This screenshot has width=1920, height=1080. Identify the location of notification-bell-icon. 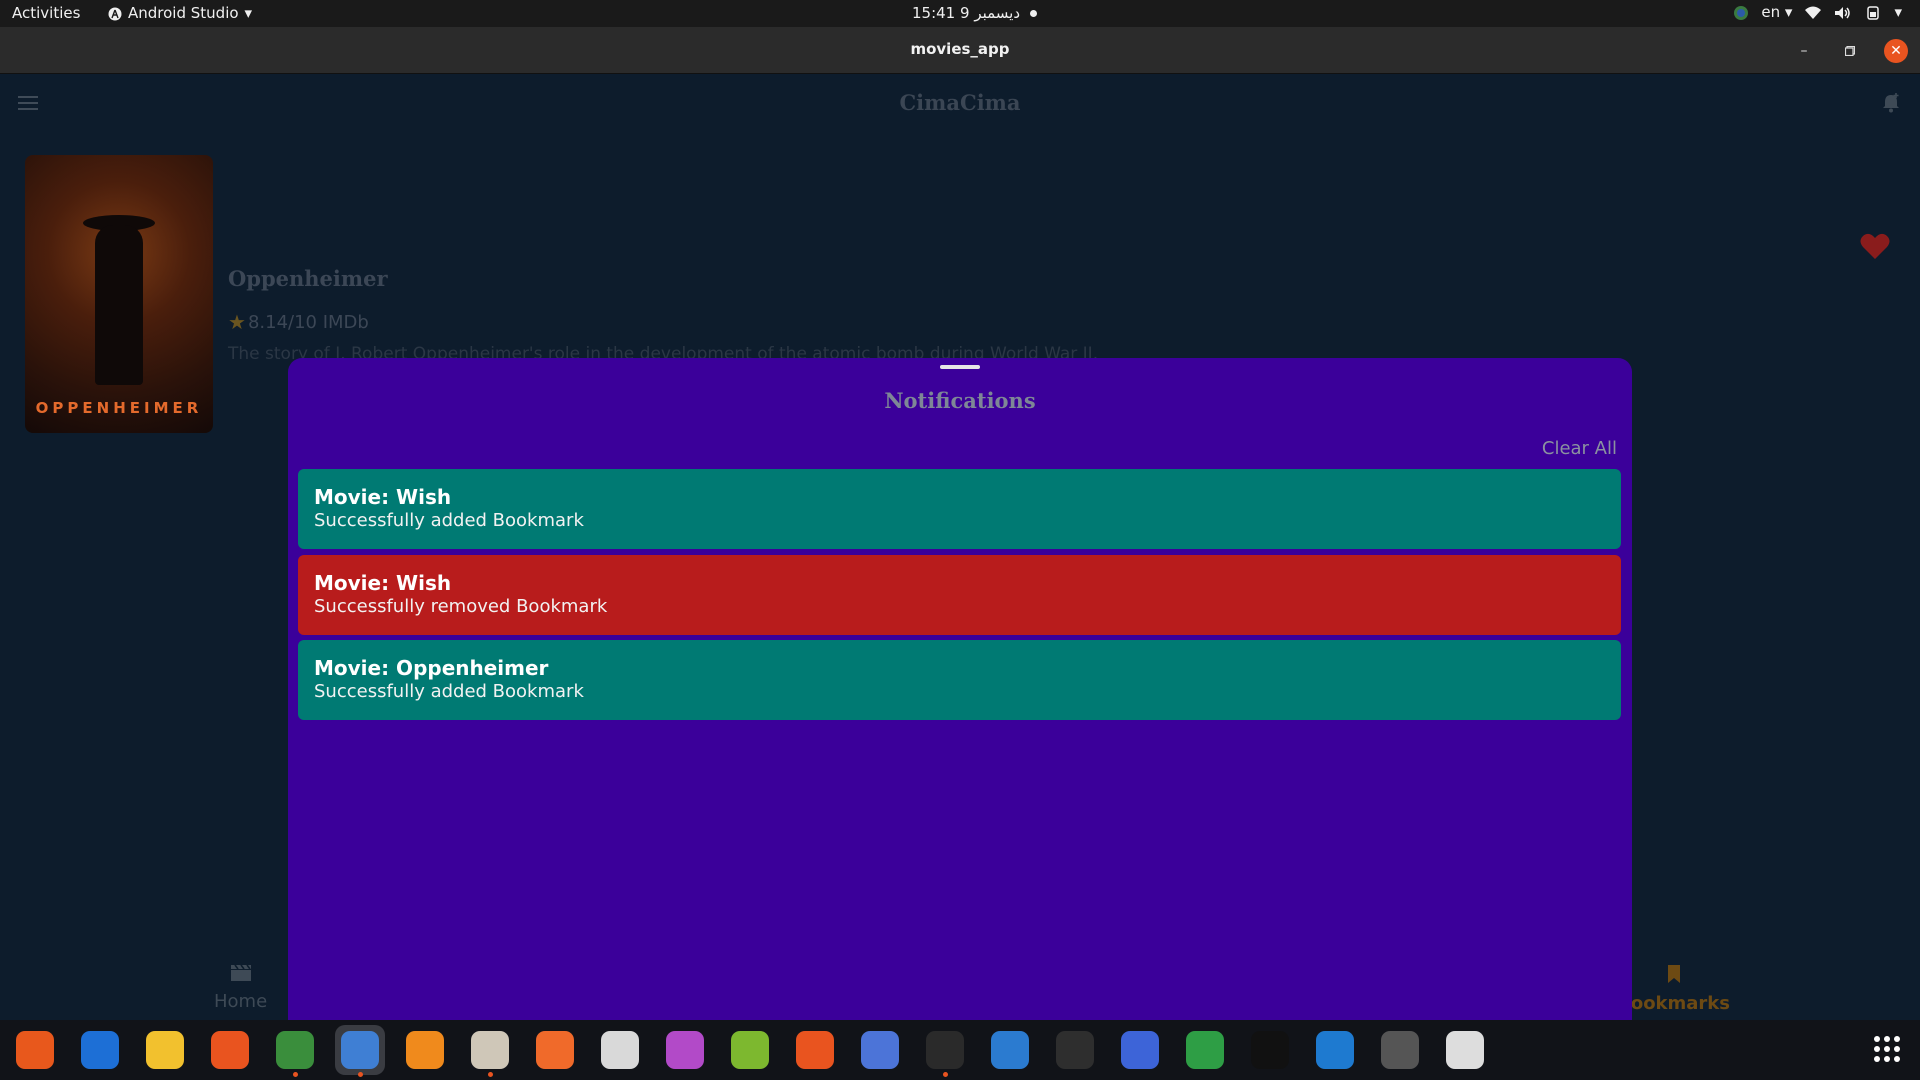
(1891, 105).